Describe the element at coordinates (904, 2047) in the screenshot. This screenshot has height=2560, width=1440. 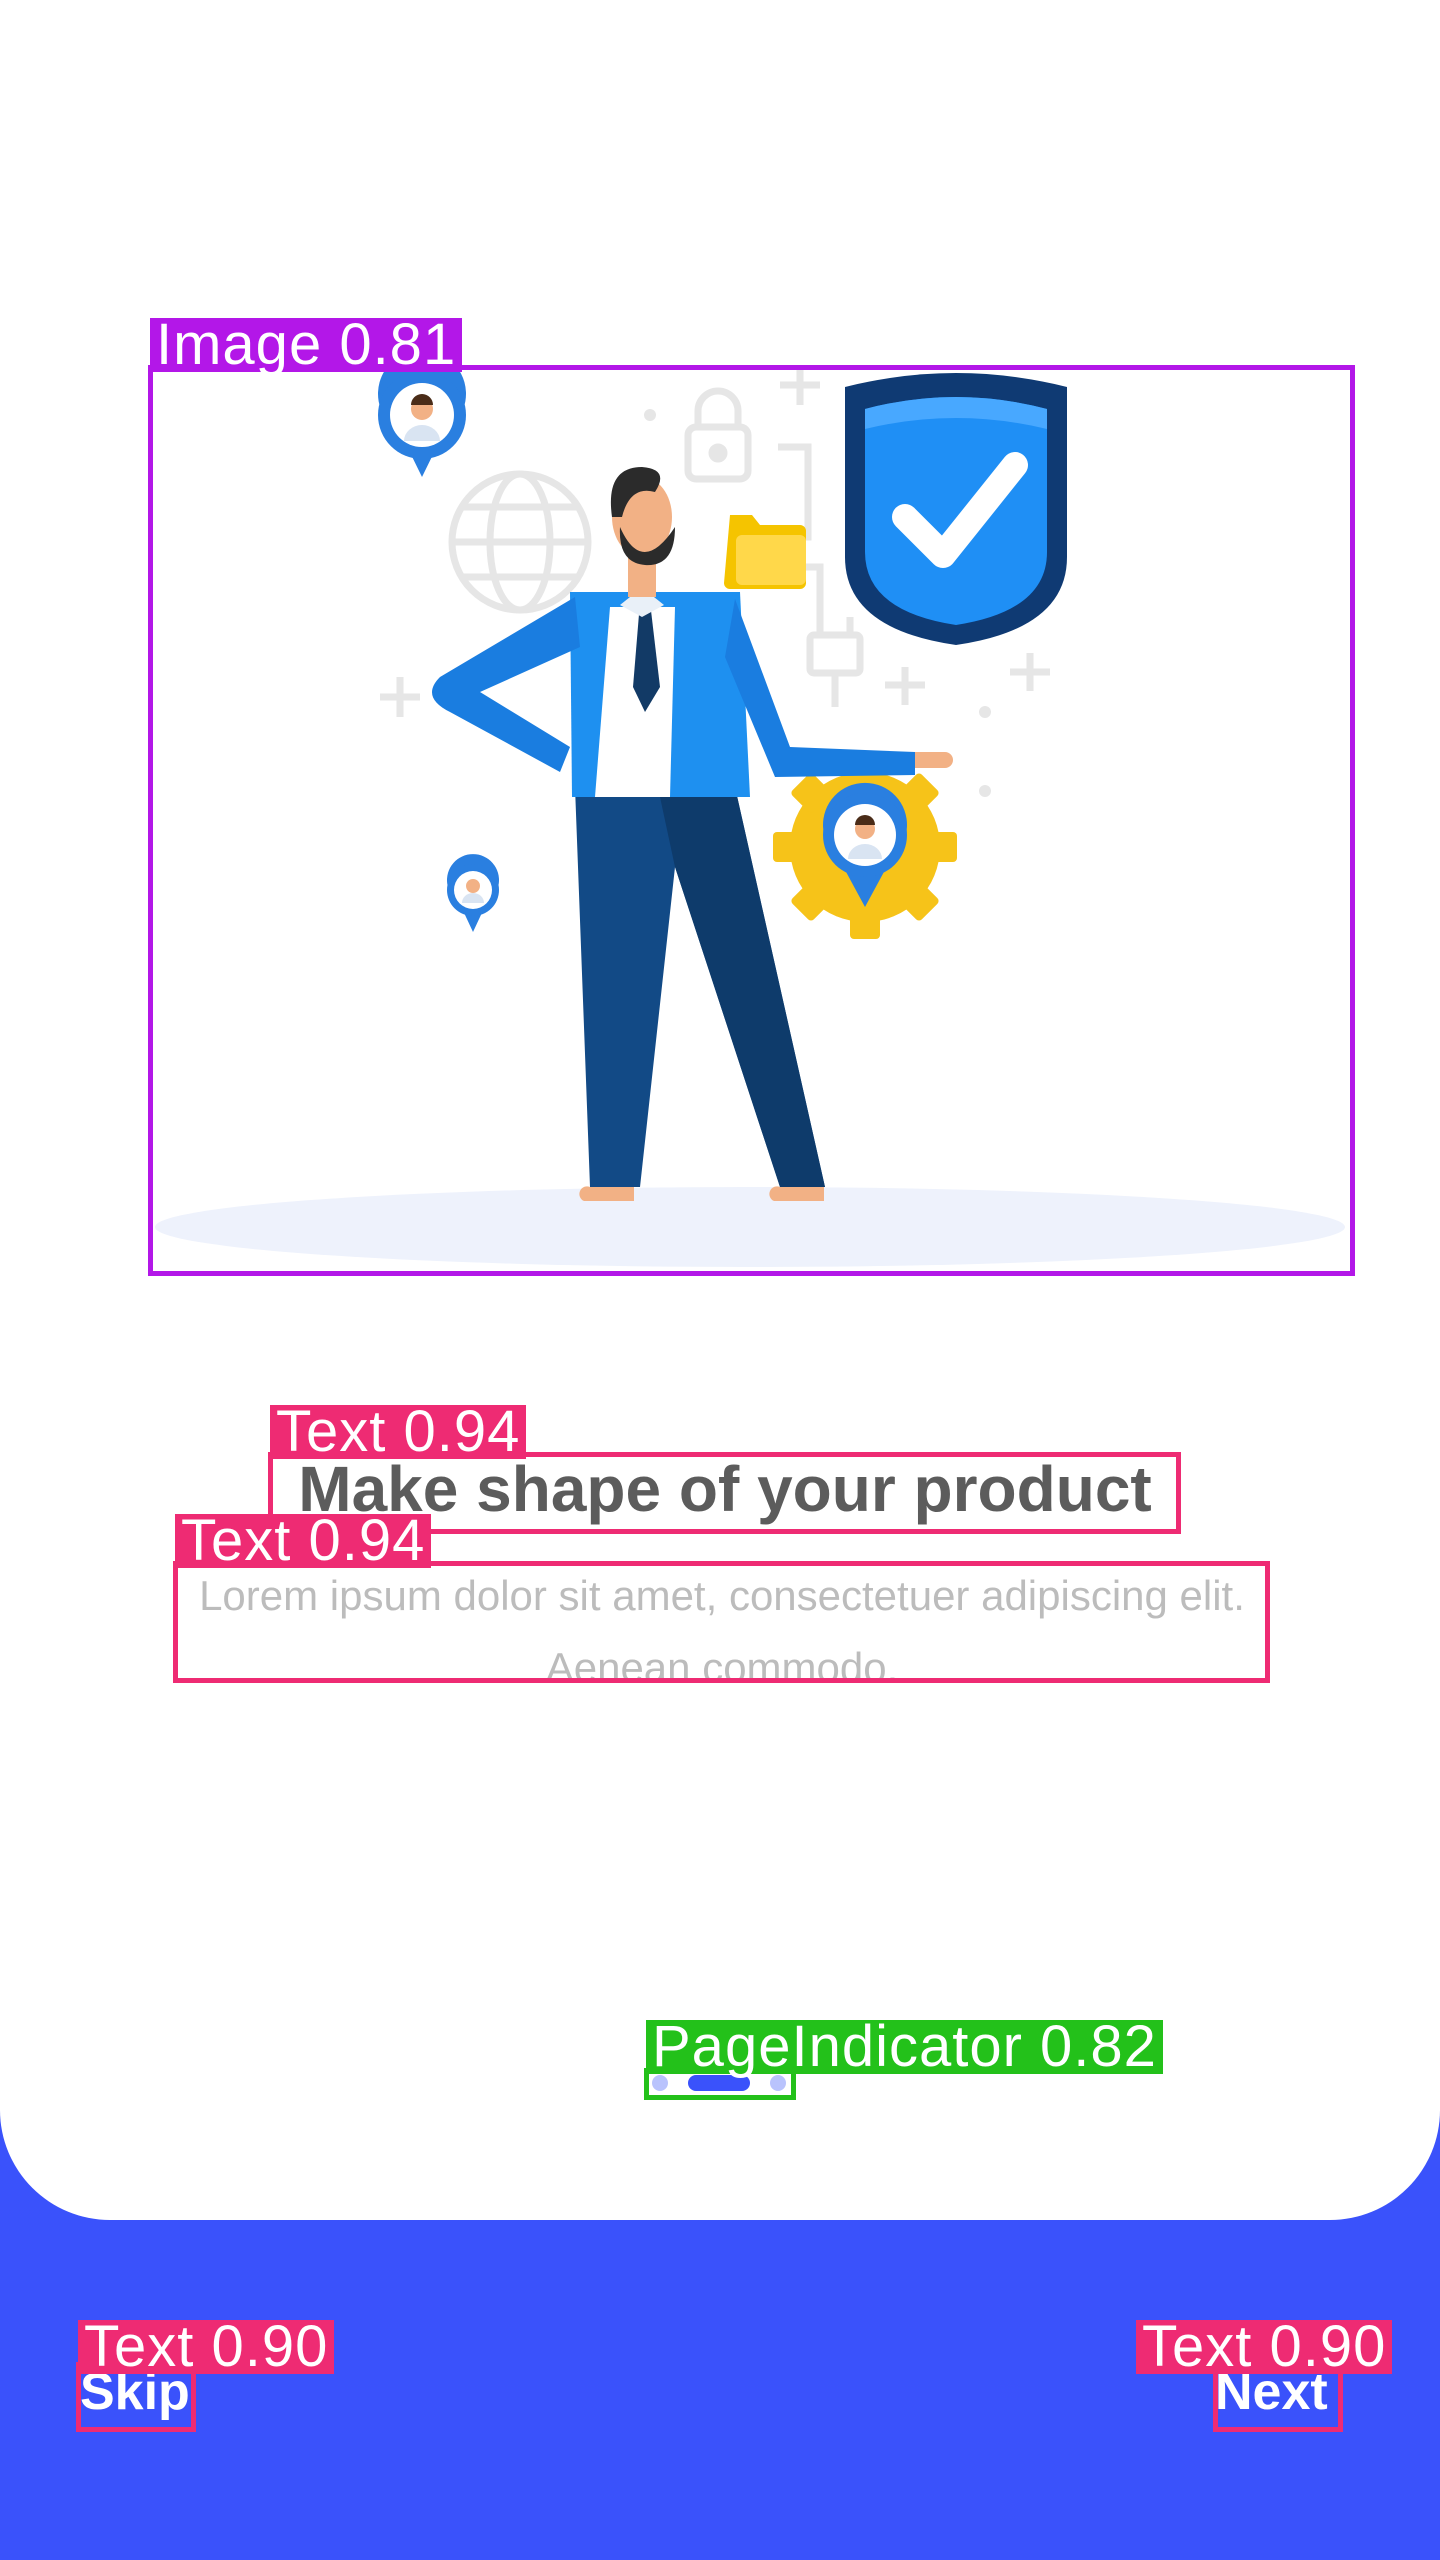
I see `page-indicator-detection-label: PageIndicator 0.82` at that location.